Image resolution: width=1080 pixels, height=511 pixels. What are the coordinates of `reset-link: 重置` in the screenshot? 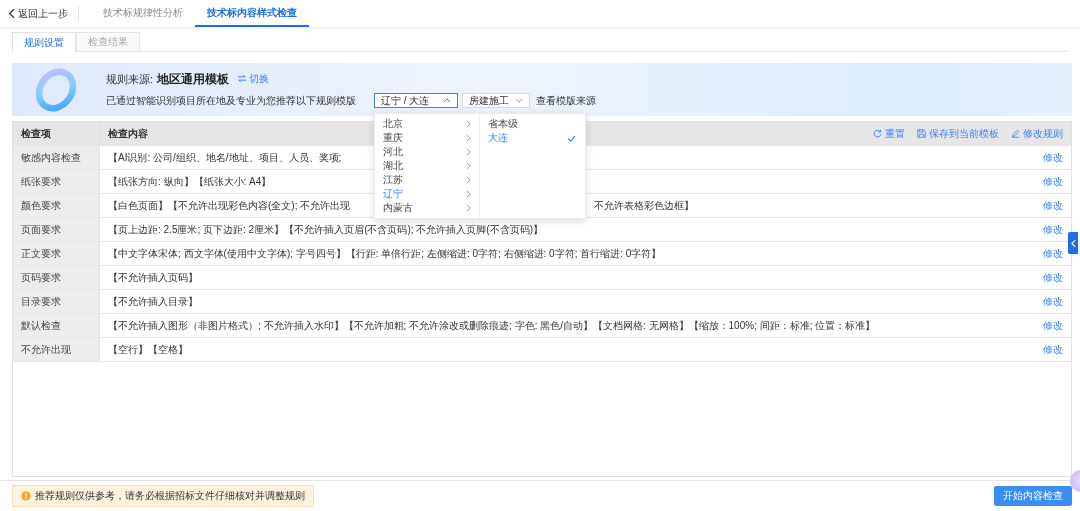 It's located at (889, 133).